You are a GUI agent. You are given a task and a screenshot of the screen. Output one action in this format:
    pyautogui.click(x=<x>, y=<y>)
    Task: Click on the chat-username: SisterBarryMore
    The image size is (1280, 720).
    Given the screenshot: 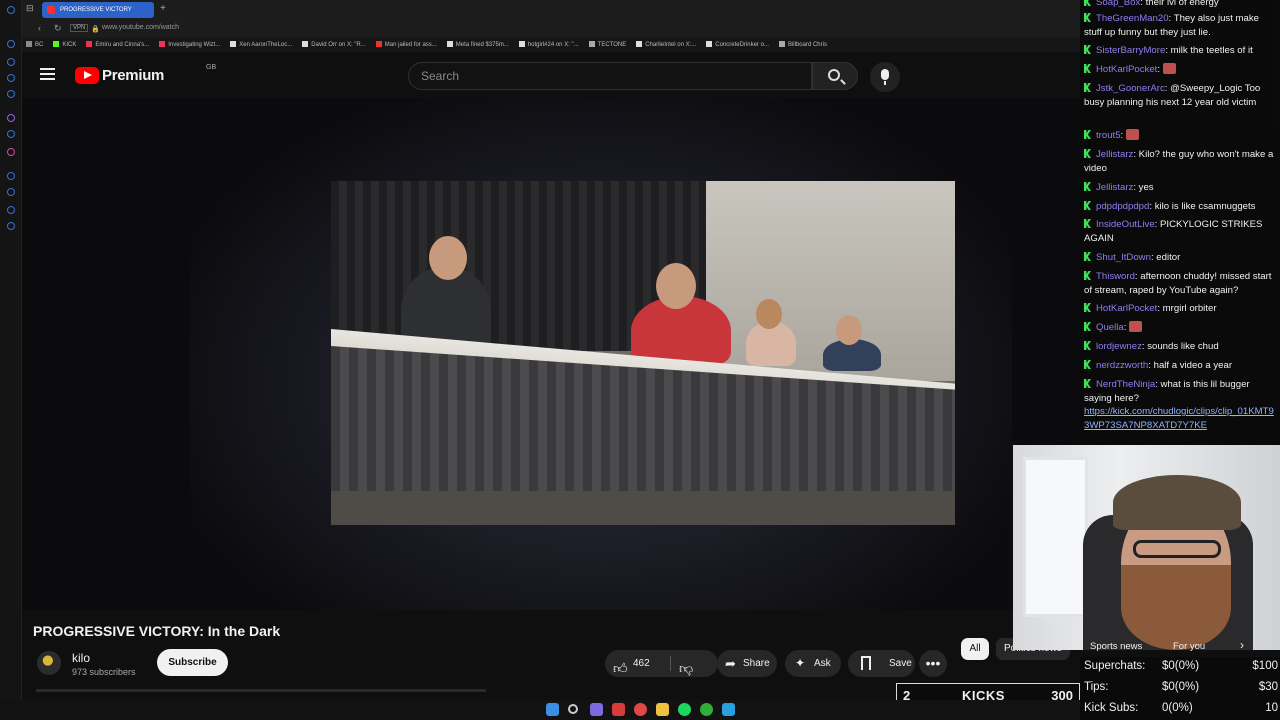 What is the action you would take?
    pyautogui.click(x=1130, y=50)
    